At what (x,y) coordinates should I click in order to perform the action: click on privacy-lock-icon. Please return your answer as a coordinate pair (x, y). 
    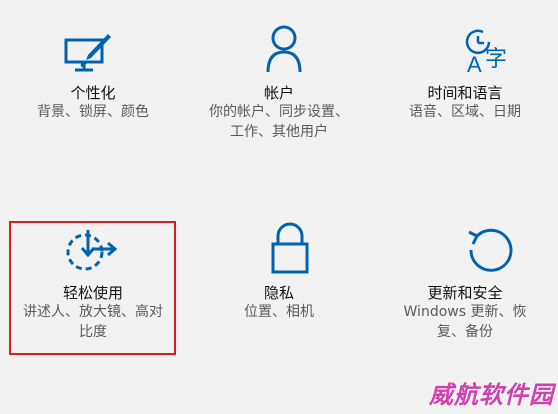
    Looking at the image, I should click on (290, 248).